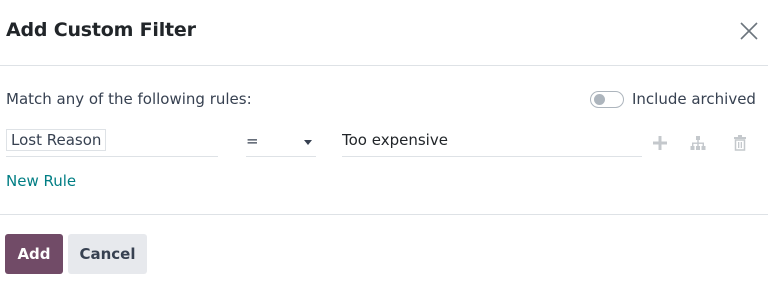  Describe the element at coordinates (41, 181) in the screenshot. I see `new-rule-link: New Rule` at that location.